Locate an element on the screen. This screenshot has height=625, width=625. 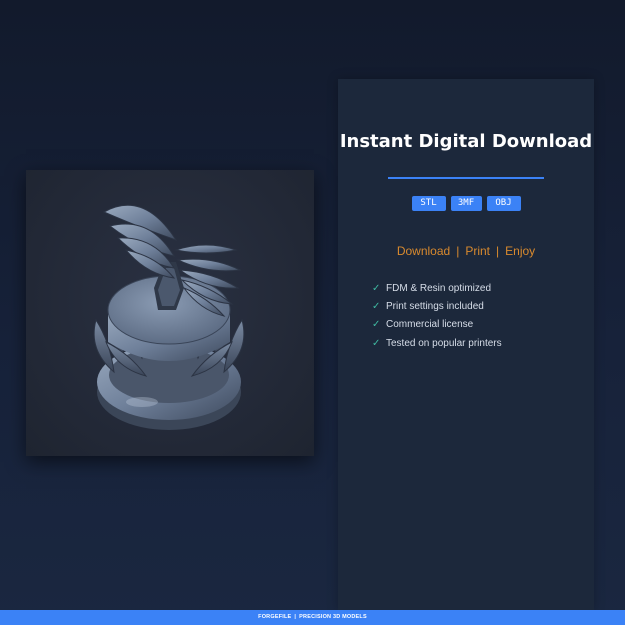
winged-helmet-model-icon is located at coordinates (169, 317).